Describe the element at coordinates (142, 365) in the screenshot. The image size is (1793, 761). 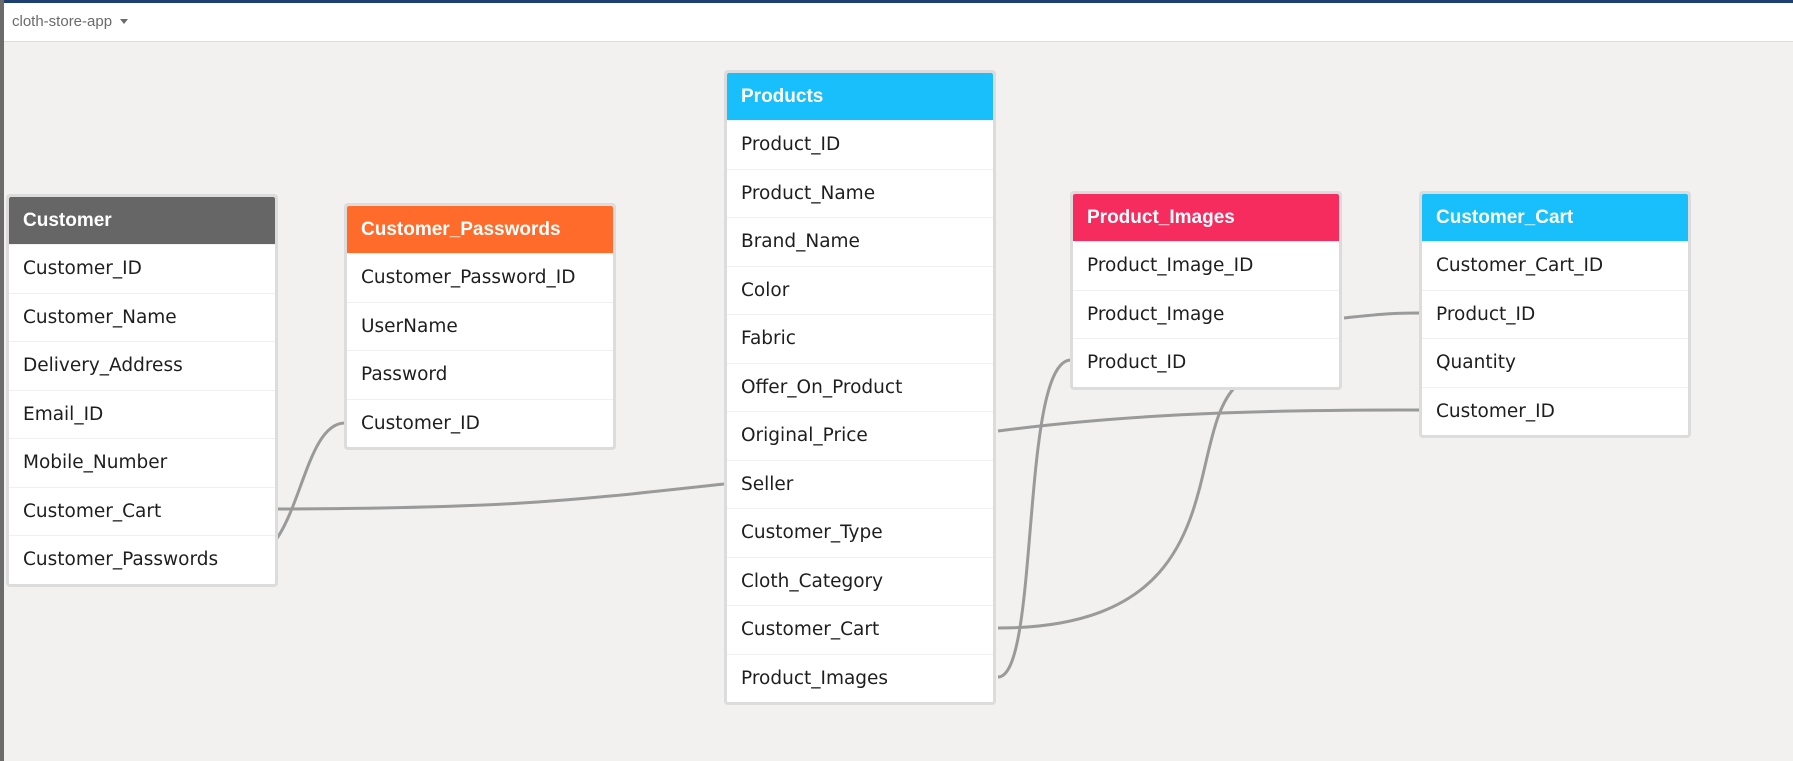
I see `field-delivery-address: Delivery_Address` at that location.